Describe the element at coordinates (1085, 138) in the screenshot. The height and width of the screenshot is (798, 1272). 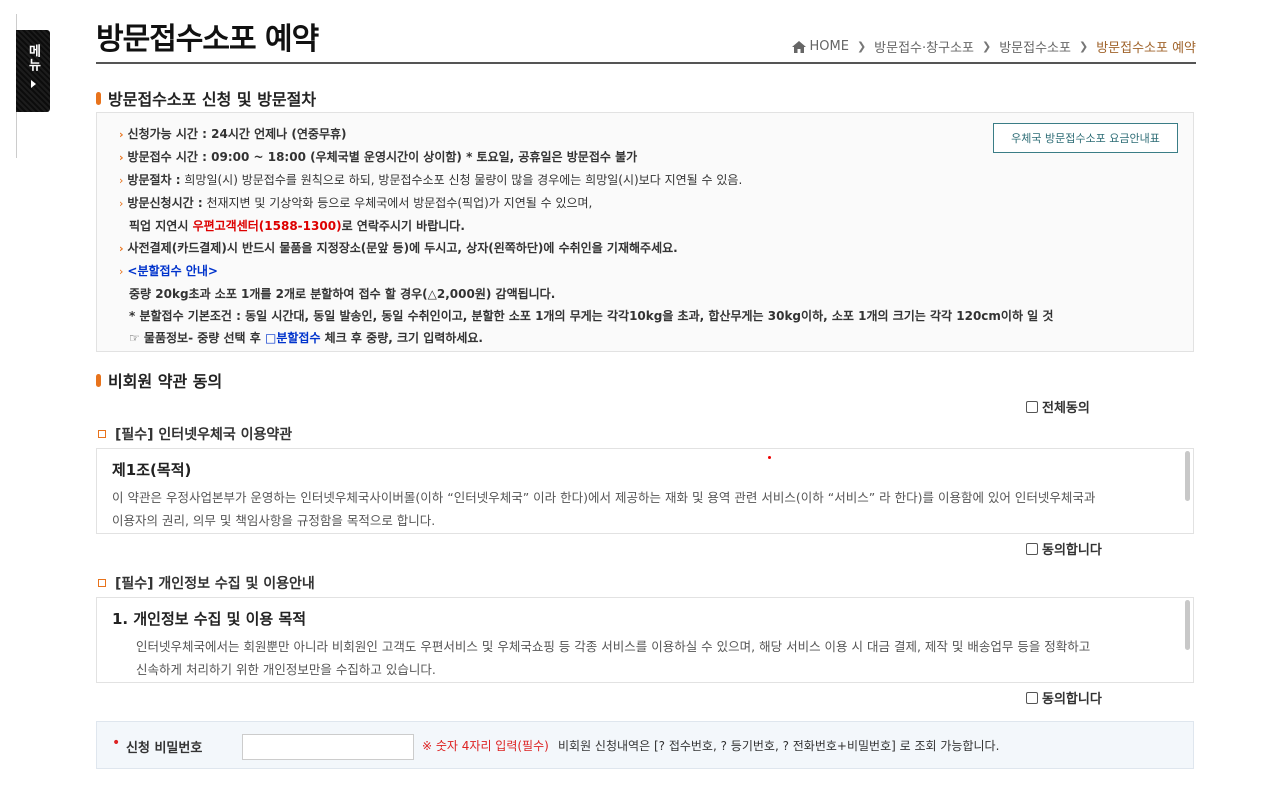
I see `fee-guide-button: 우체국 방문접수소포 요금안내표` at that location.